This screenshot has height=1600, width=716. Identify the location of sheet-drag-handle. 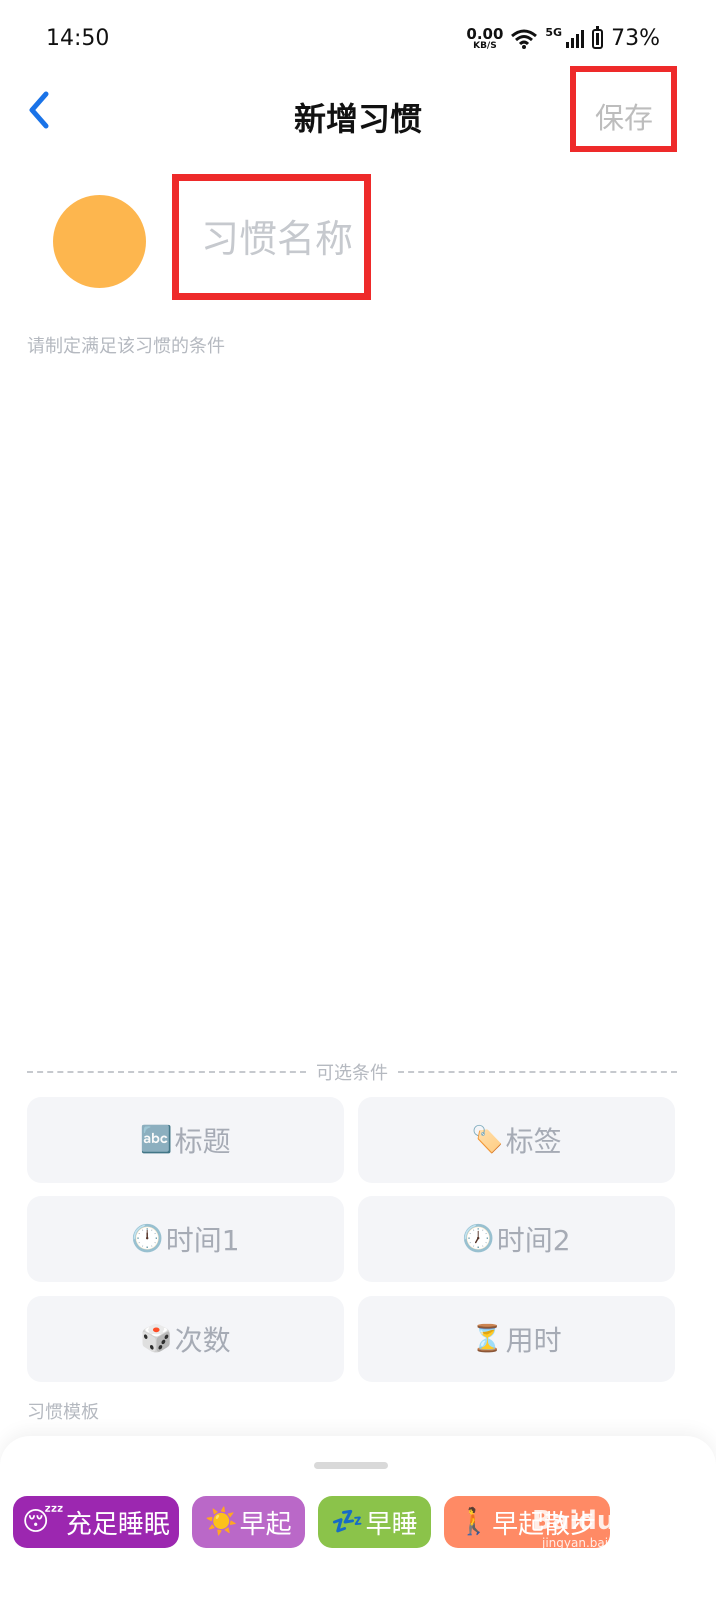
(351, 1465).